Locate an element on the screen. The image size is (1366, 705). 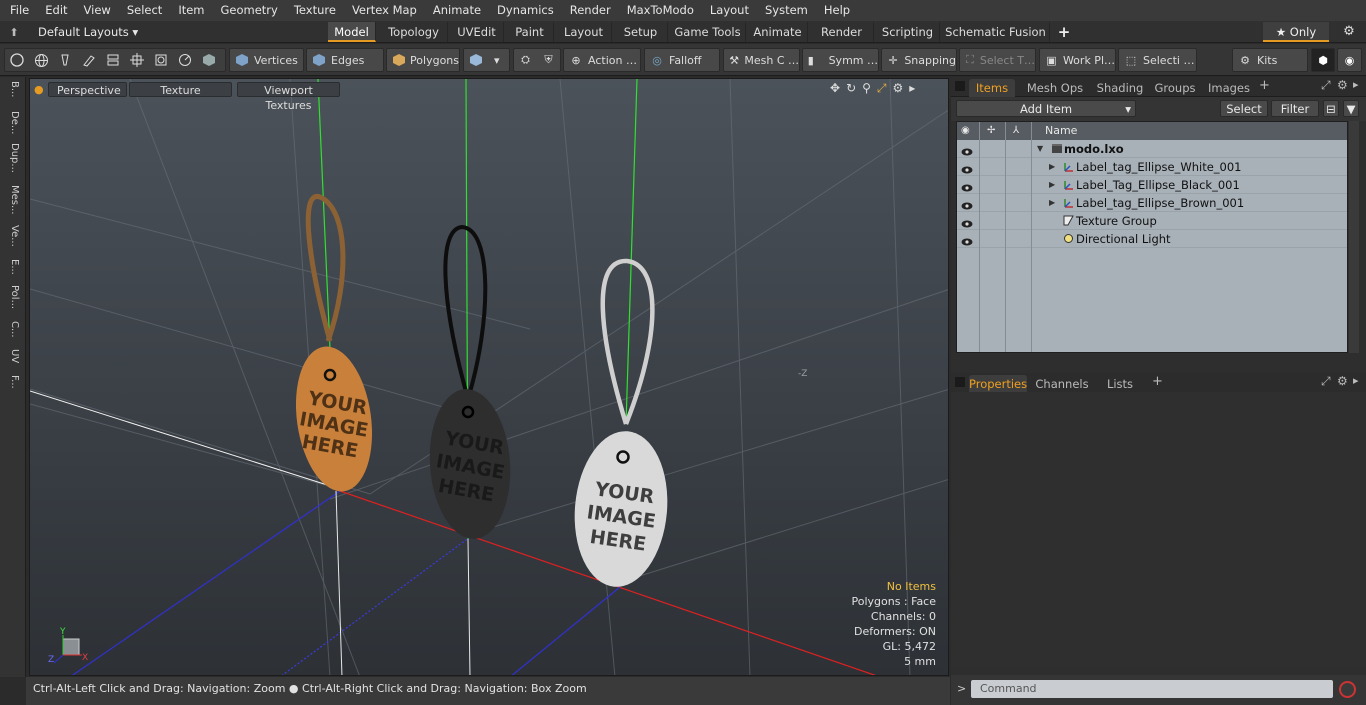
perspective-button: Perspective is located at coordinates (87, 89).